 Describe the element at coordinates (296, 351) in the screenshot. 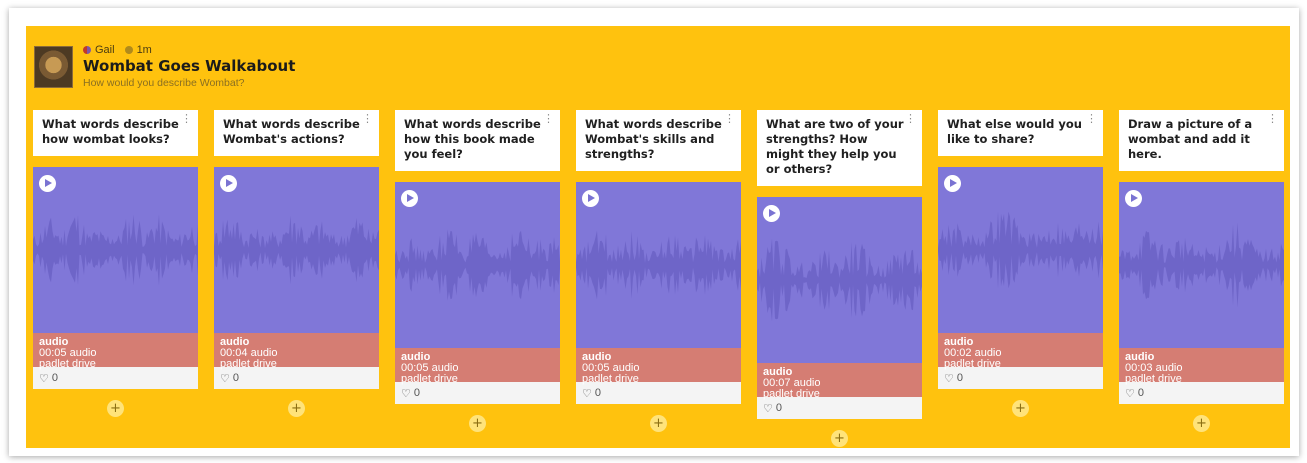

I see `attachment-info: audio 00:04 audio padlet drive` at that location.